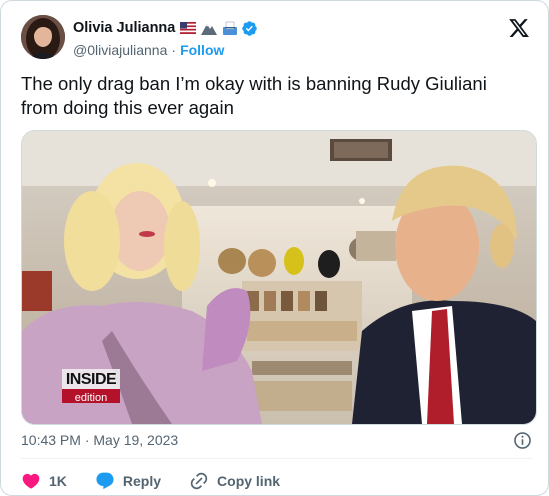 This screenshot has width=549, height=496. I want to click on handle-row: @0liviajulianna · Follow, so click(165, 50).